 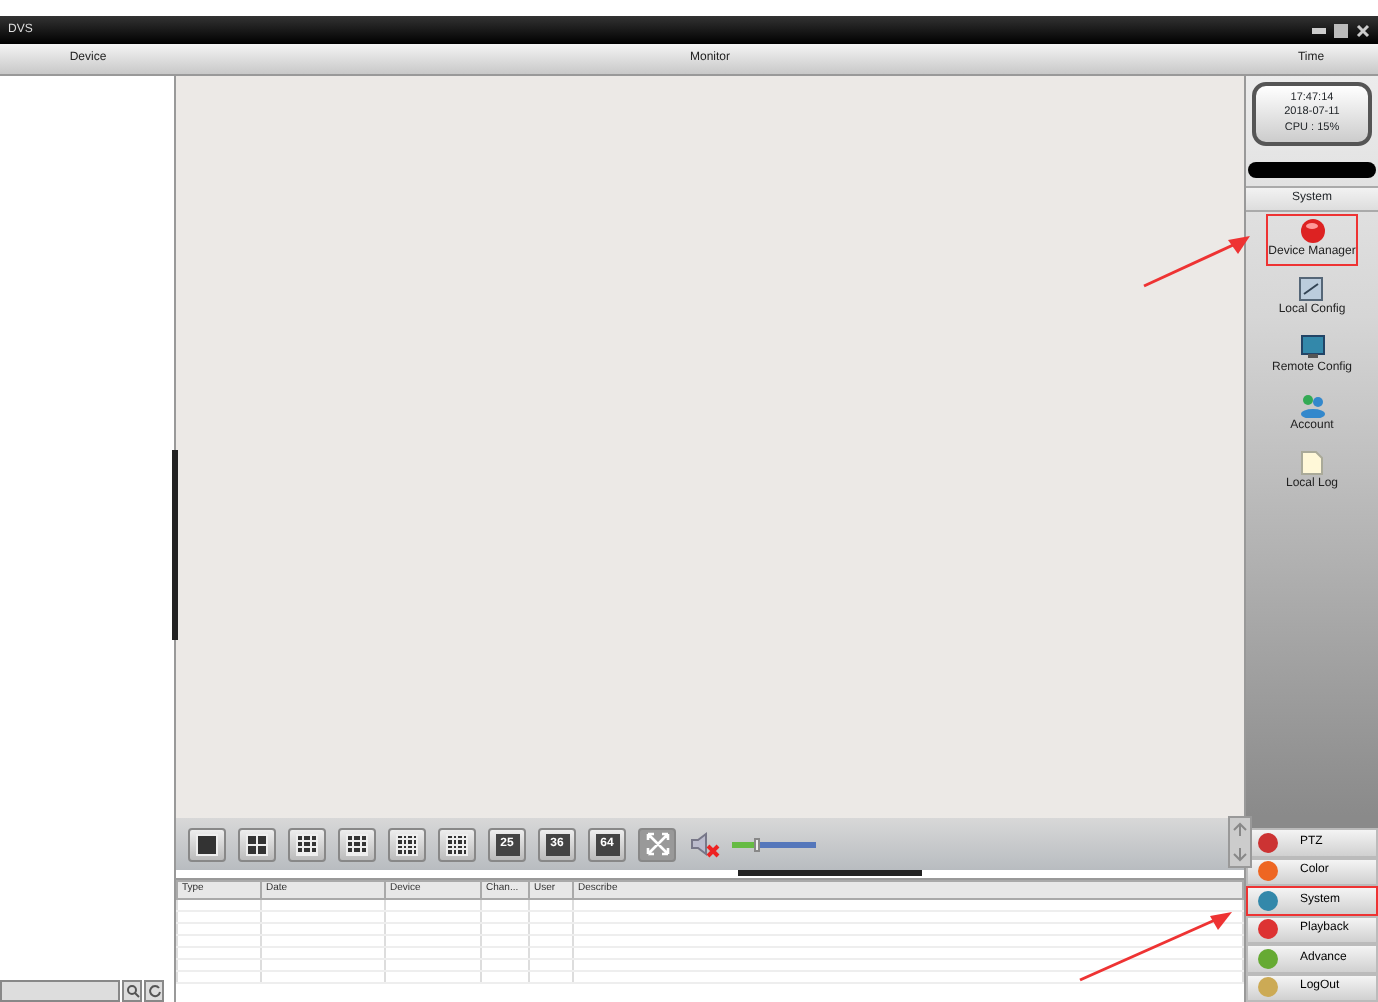 What do you see at coordinates (1363, 30) in the screenshot?
I see `close-icon` at bounding box center [1363, 30].